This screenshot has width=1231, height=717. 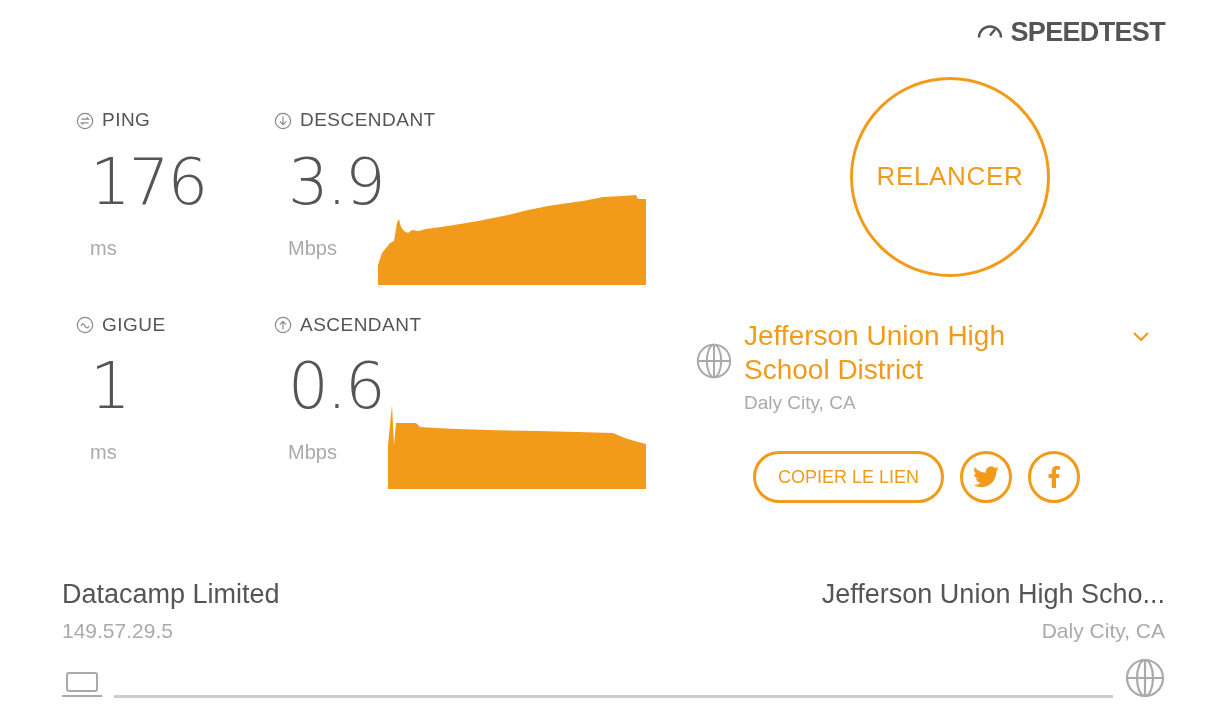 What do you see at coordinates (361, 324) in the screenshot?
I see `metric-label: ASCENDANT` at bounding box center [361, 324].